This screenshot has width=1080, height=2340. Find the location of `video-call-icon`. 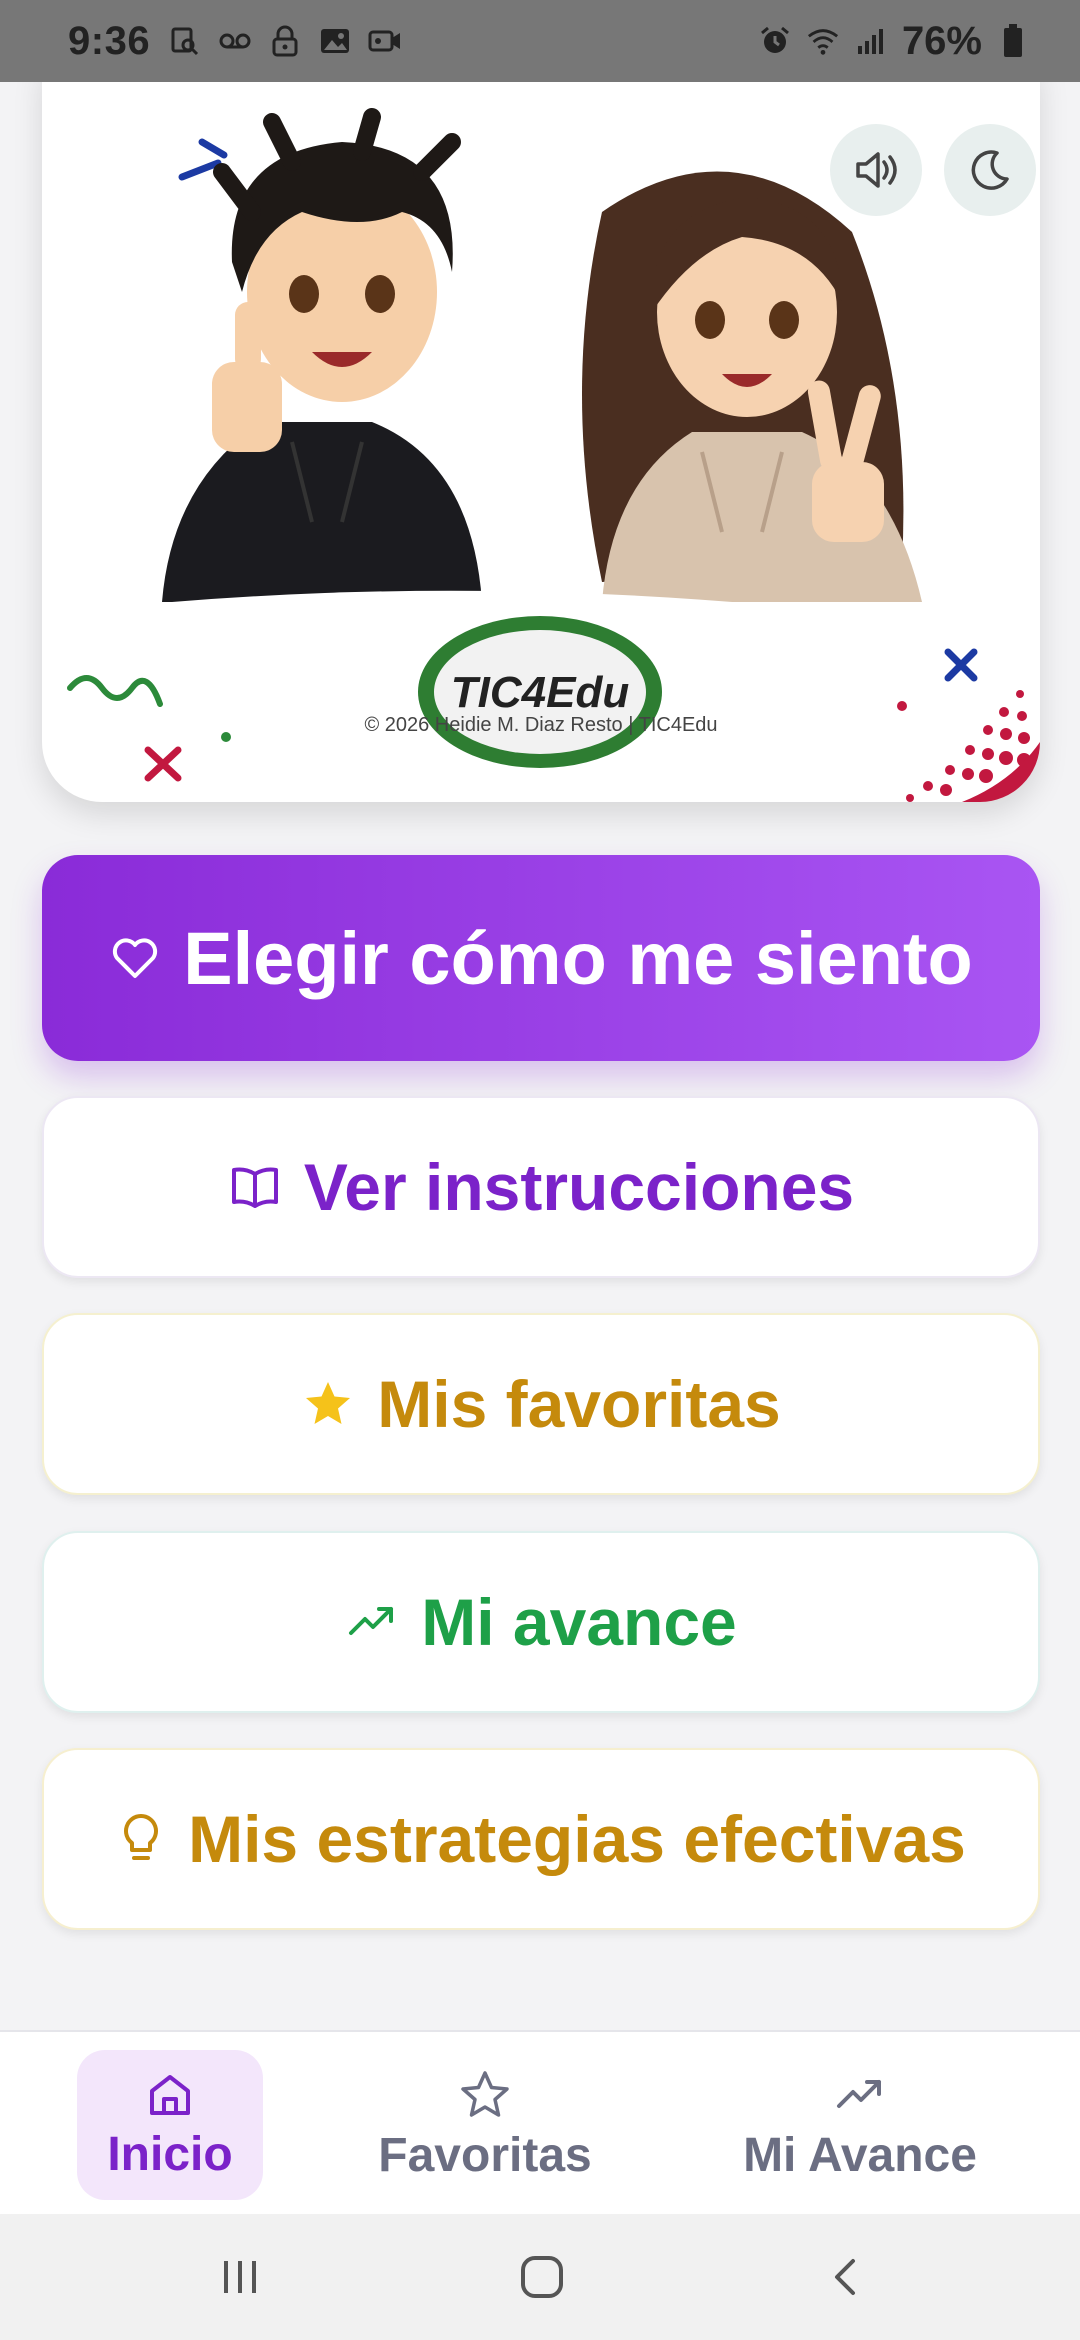

video-call-icon is located at coordinates (385, 41).